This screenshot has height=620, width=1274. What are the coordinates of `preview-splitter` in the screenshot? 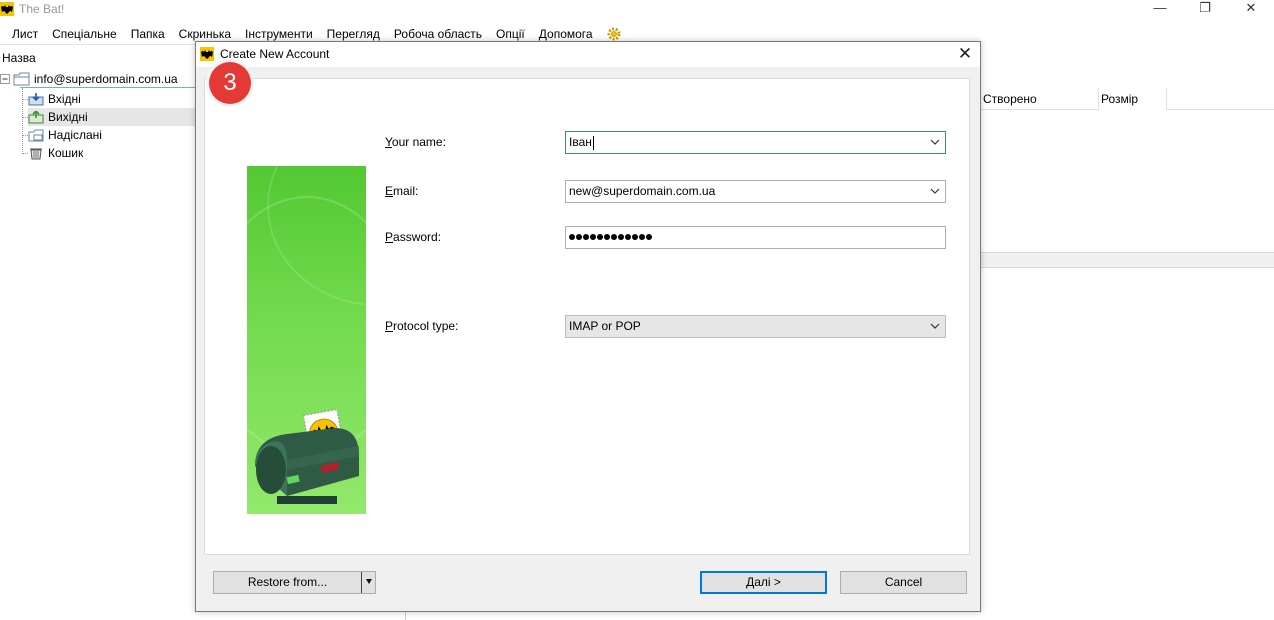 It's located at (1127, 260).